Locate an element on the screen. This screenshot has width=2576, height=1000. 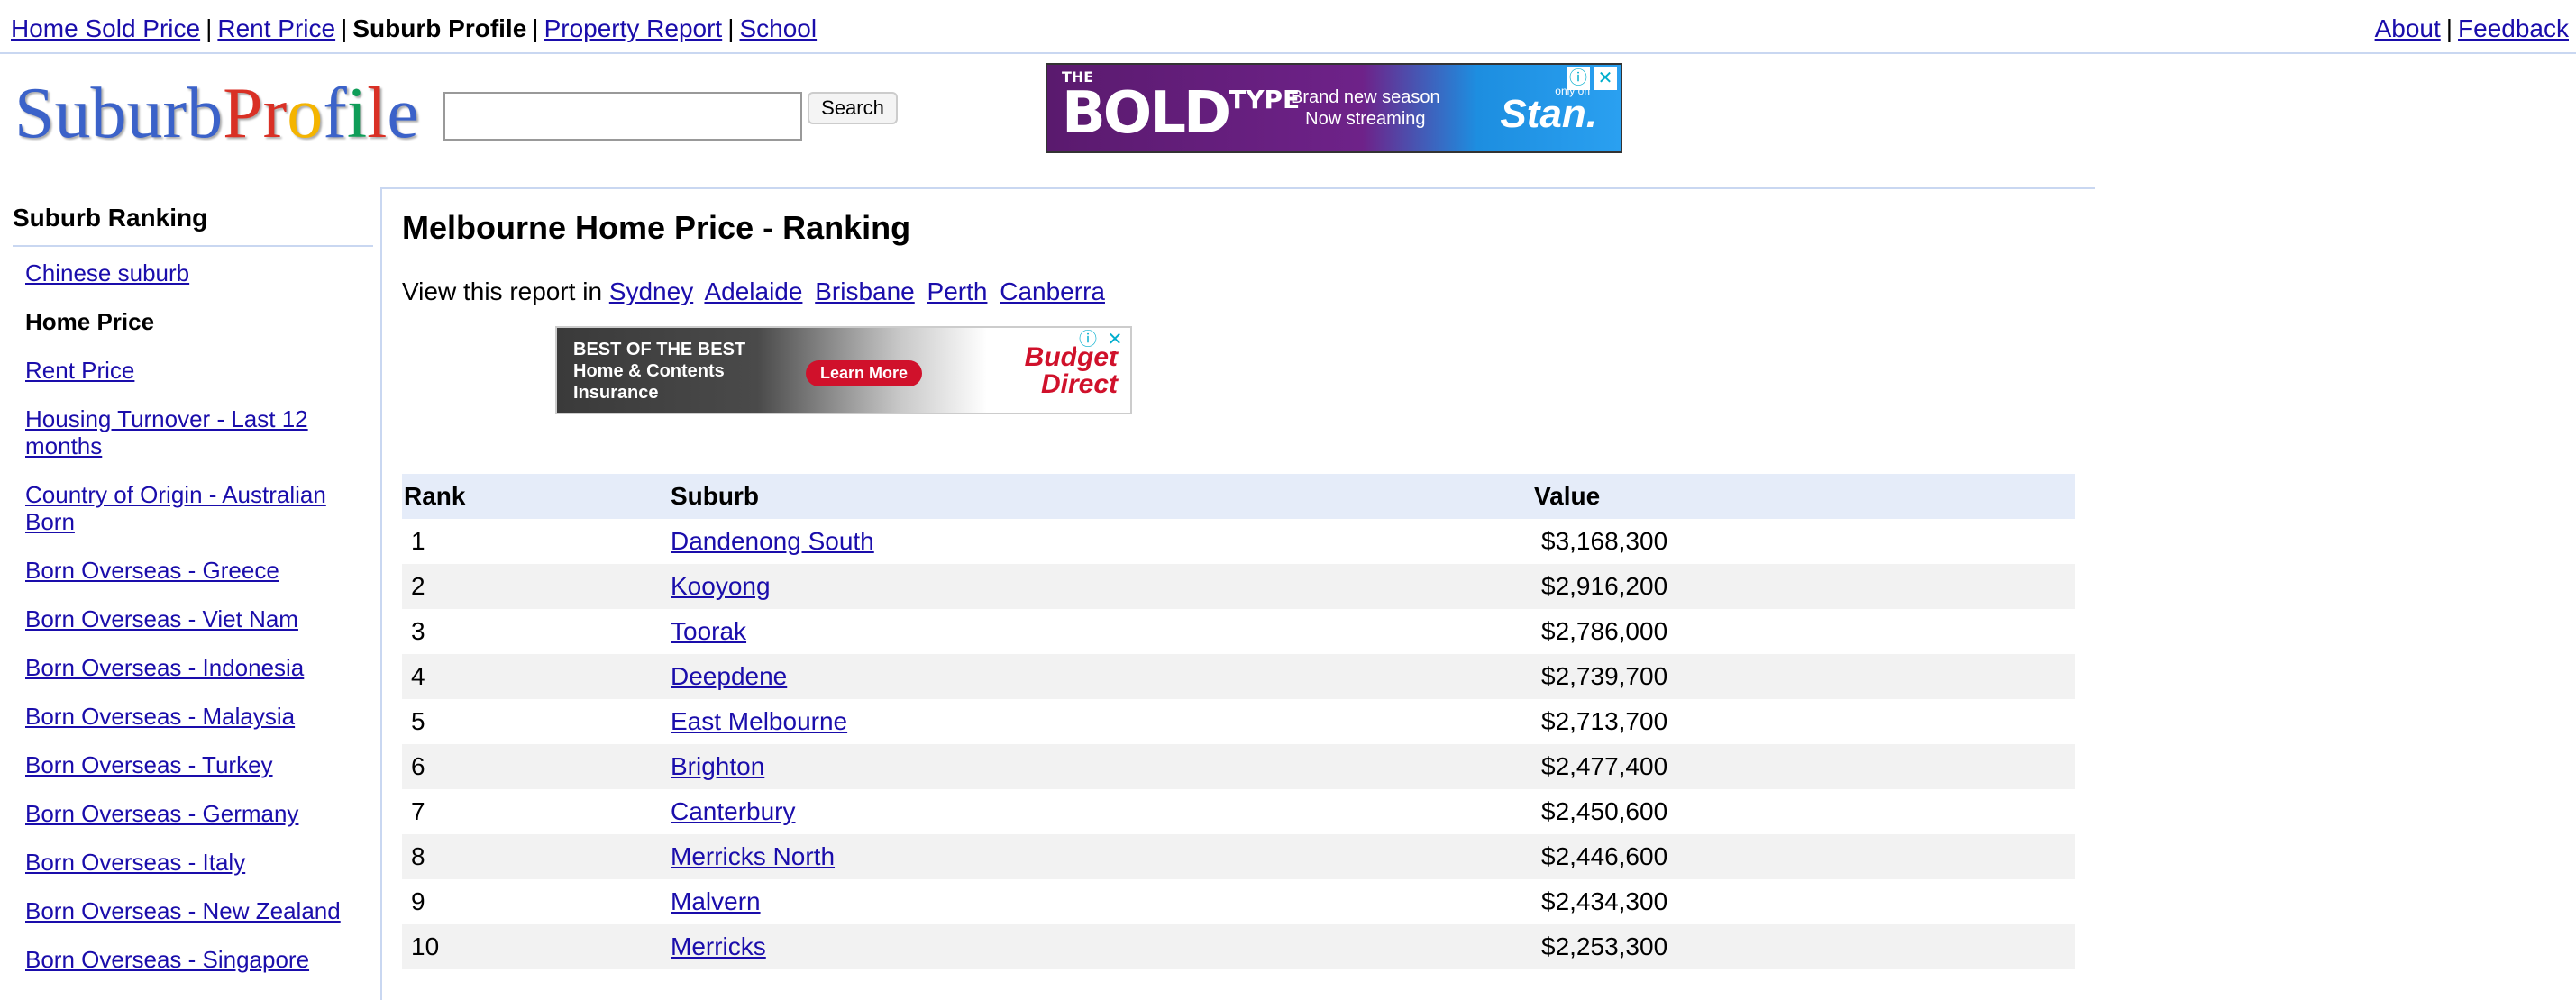
sidebar-link: Born Overseas - Greece is located at coordinates (152, 571).